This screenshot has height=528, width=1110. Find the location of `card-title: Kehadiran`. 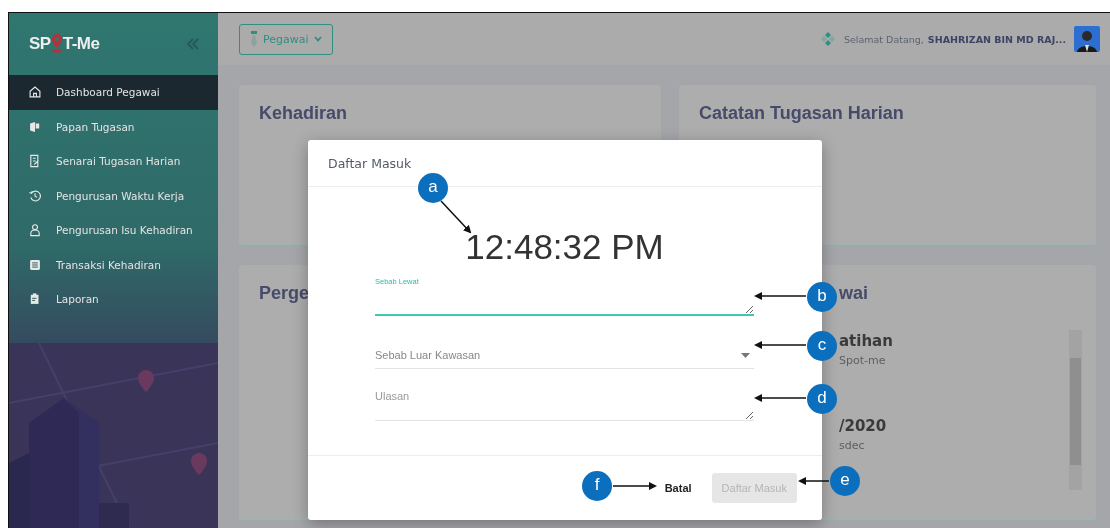

card-title: Kehadiran is located at coordinates (304, 113).